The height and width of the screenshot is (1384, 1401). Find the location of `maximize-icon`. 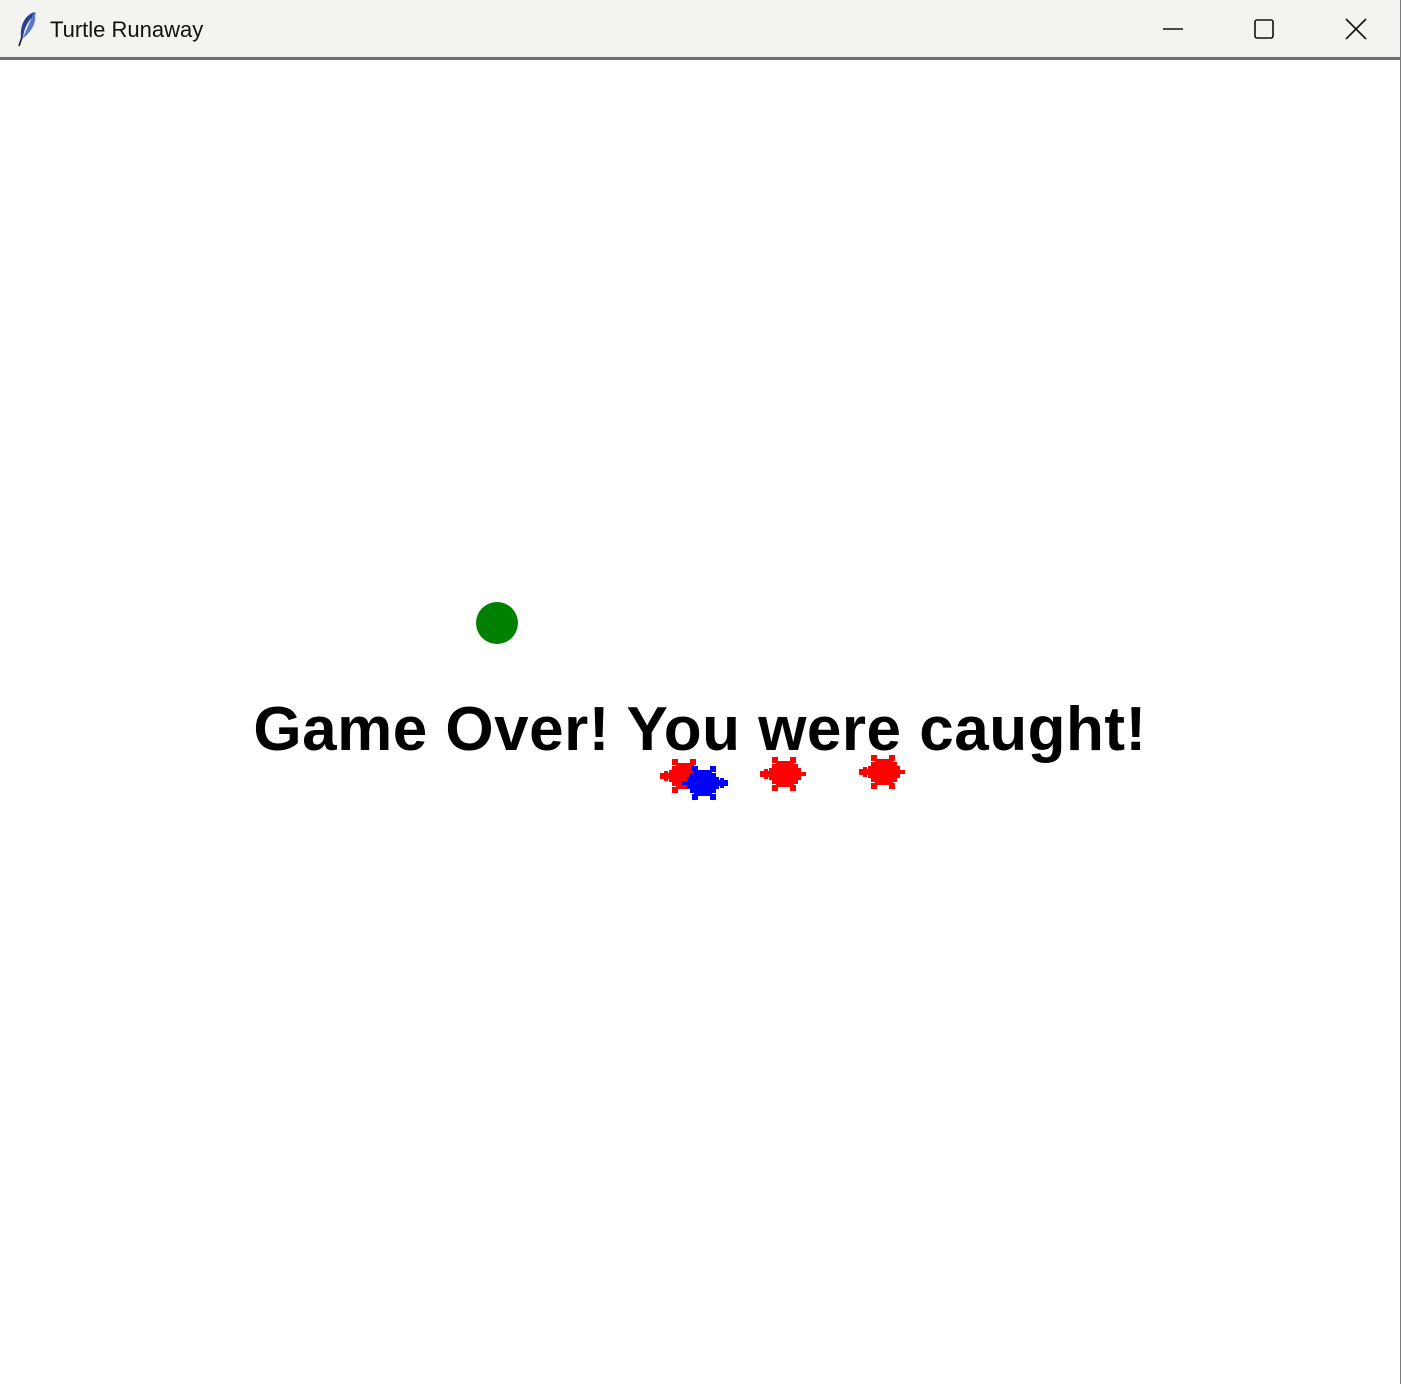

maximize-icon is located at coordinates (1264, 28).